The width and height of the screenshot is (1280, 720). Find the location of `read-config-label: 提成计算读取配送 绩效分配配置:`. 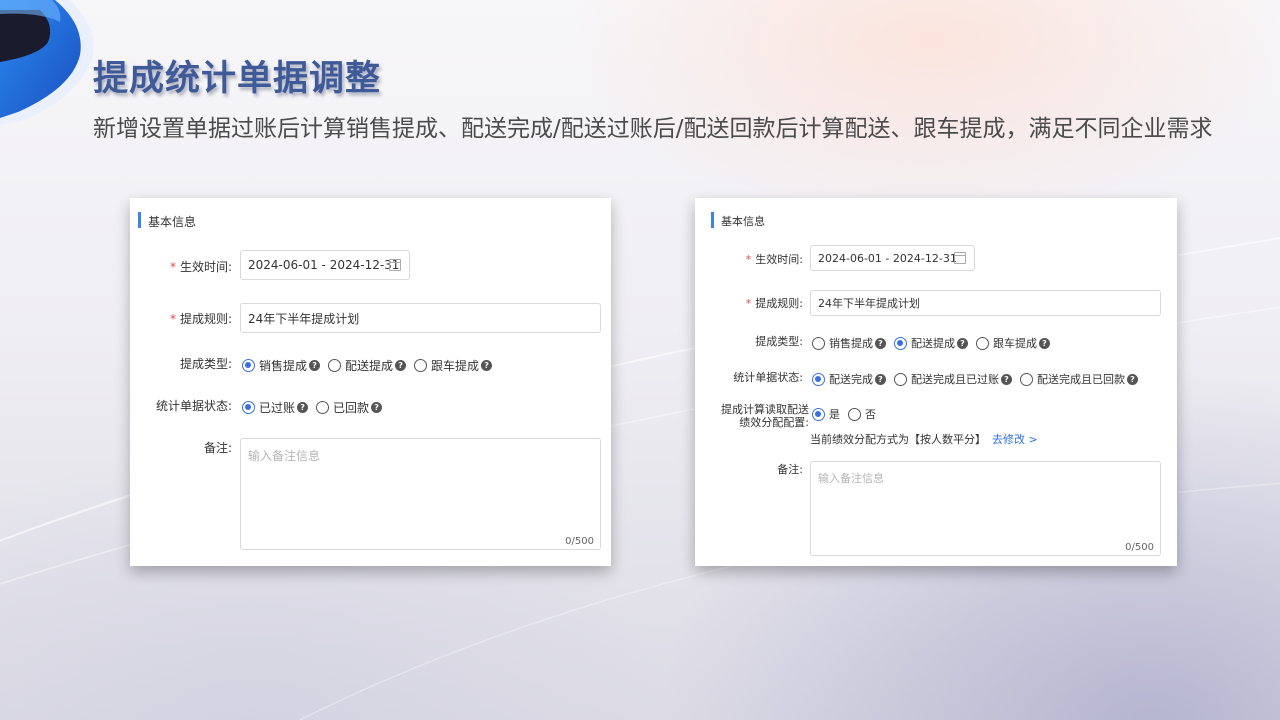

read-config-label: 提成计算读取配送 绩效分配配置: is located at coordinates (765, 416).